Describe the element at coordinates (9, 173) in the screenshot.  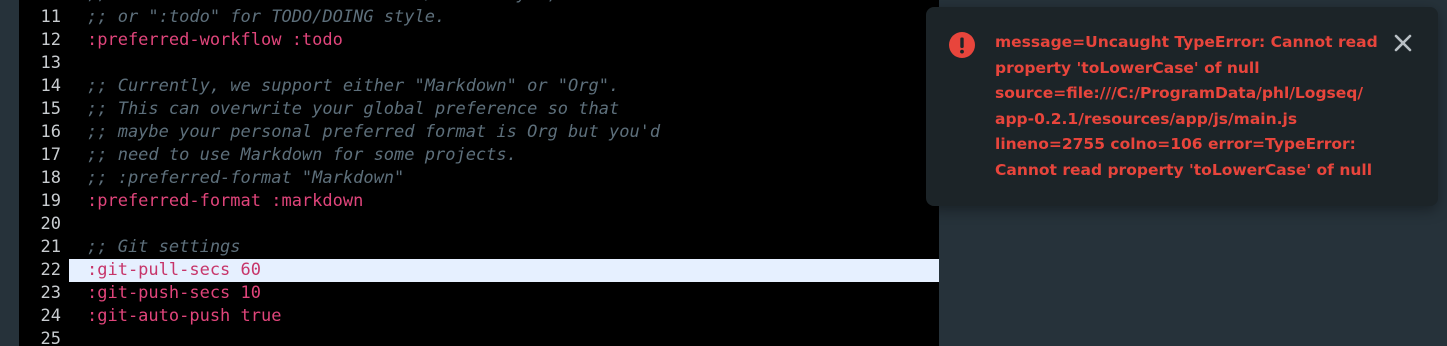
I see `left-margin` at that location.